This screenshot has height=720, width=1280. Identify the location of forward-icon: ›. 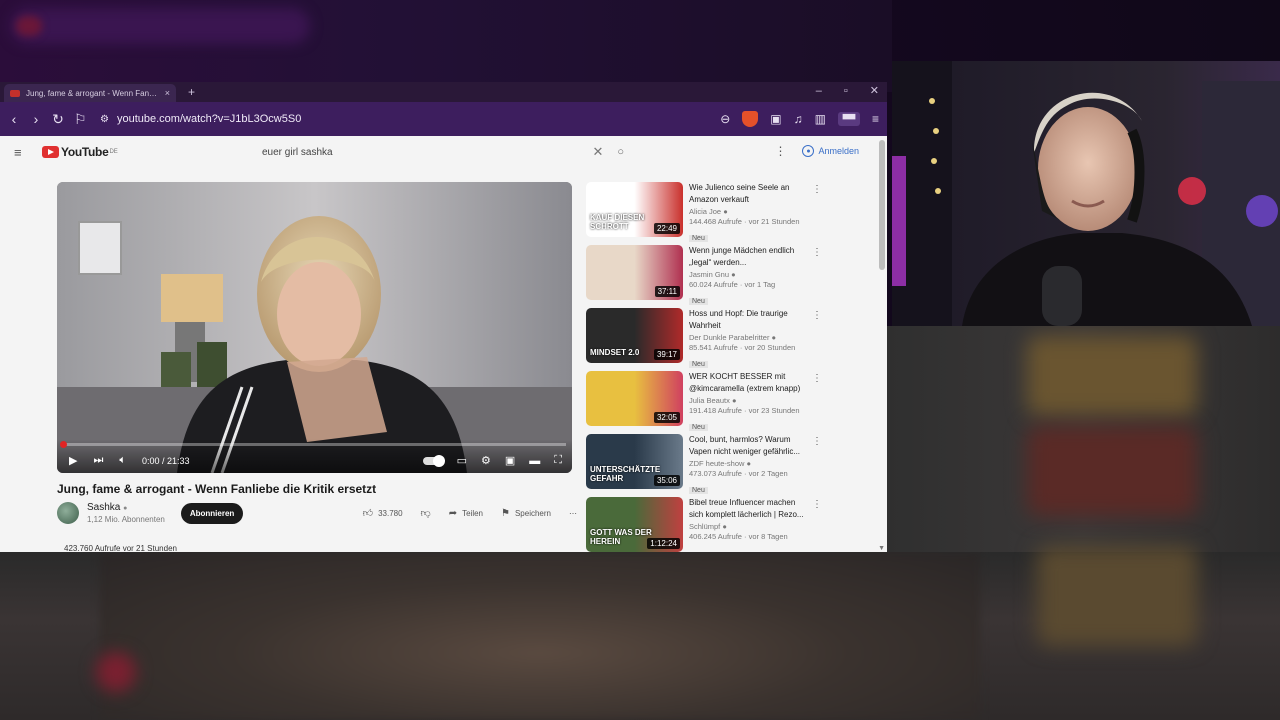
(36, 119).